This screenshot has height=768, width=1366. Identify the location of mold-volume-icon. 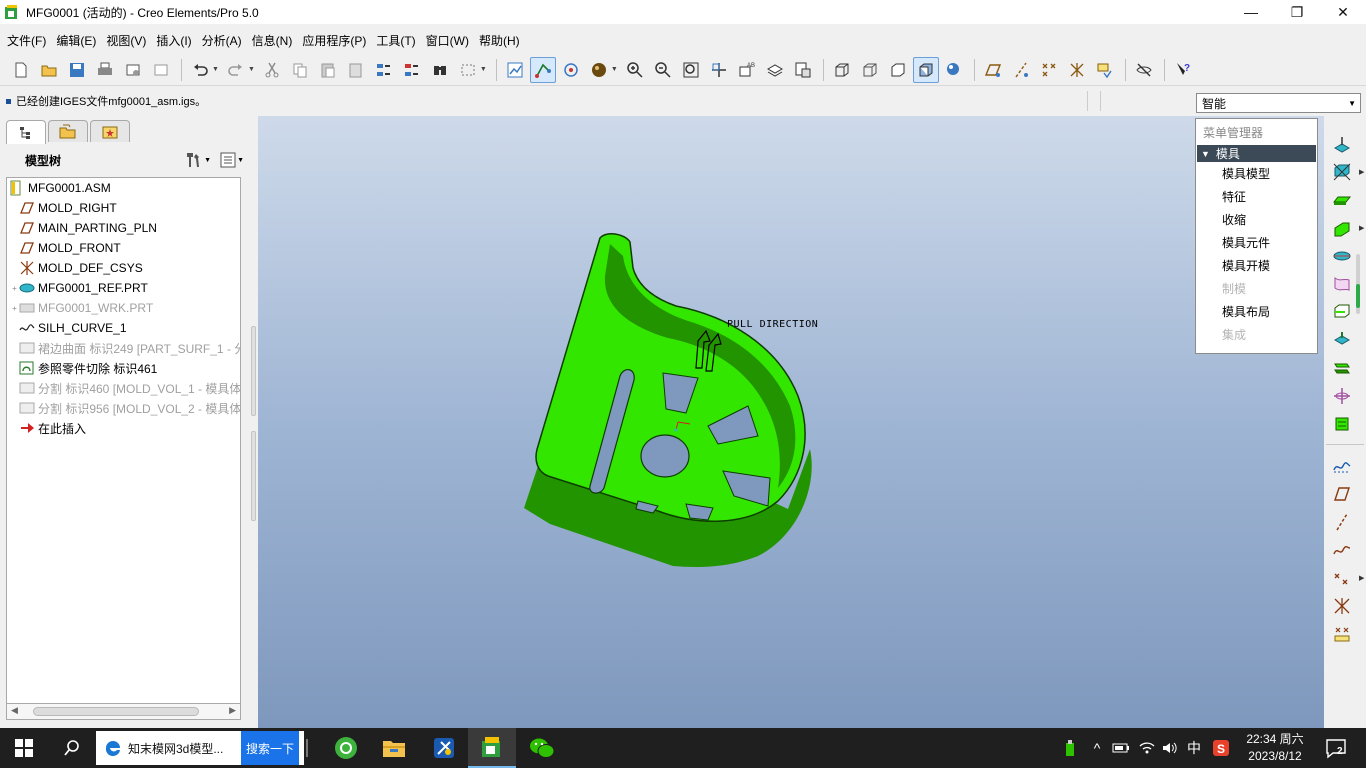
(1342, 200).